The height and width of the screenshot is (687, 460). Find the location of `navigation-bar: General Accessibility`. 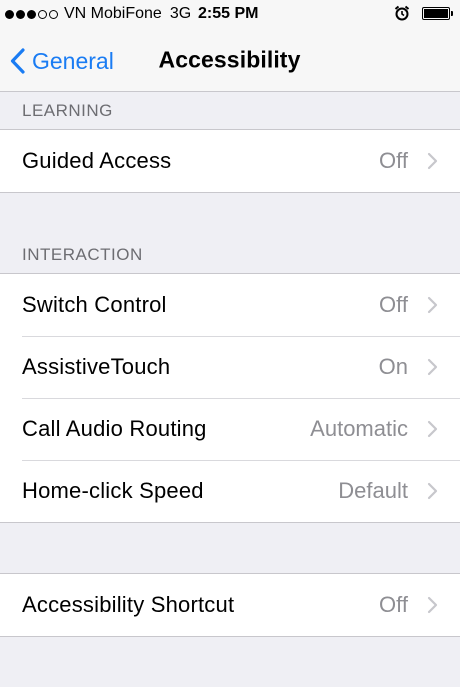

navigation-bar: General Accessibility is located at coordinates (230, 61).